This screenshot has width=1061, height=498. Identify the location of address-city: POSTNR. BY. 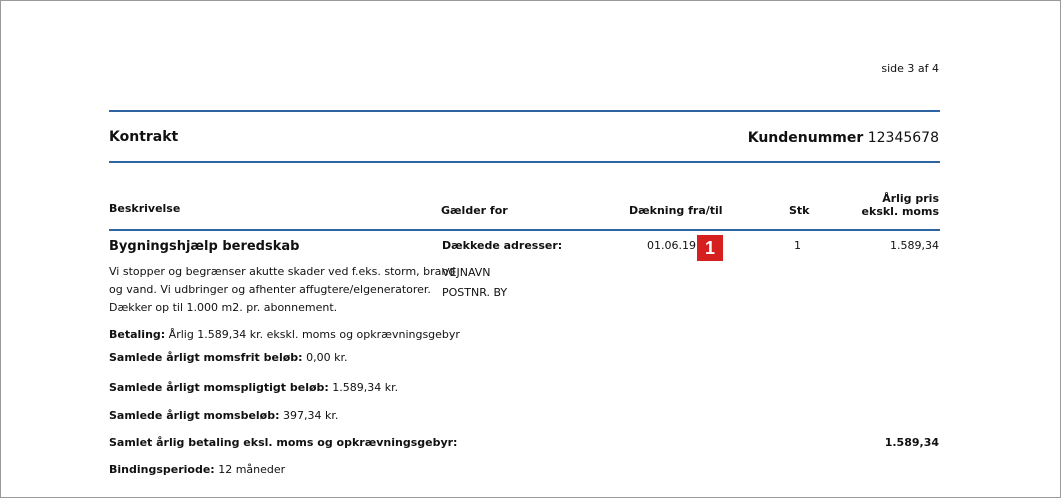
(475, 292).